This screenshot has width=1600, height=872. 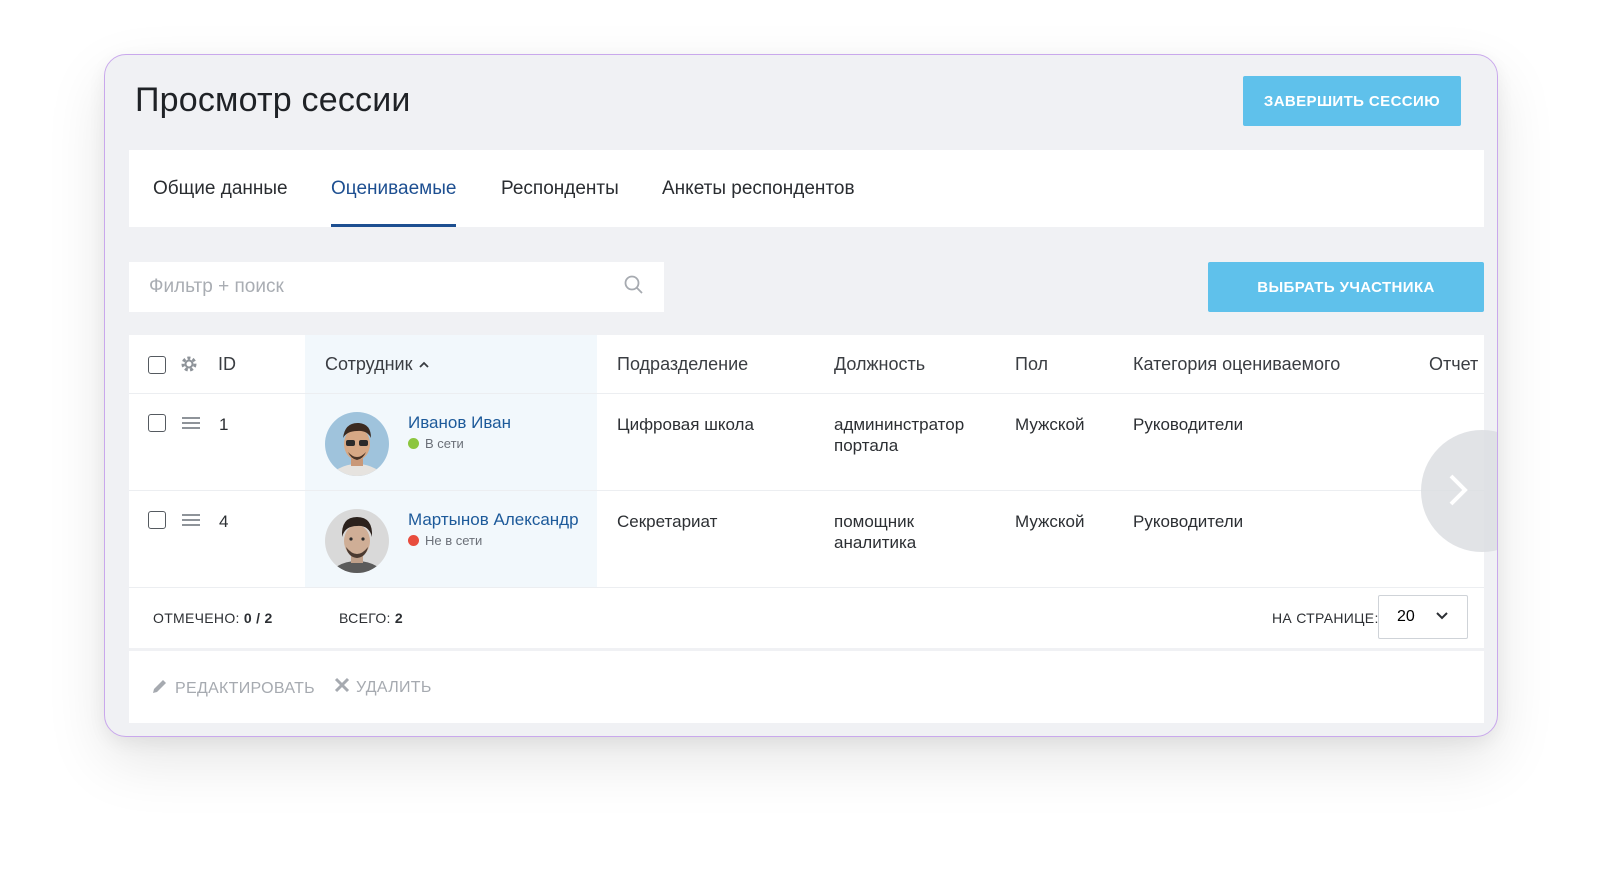 What do you see at coordinates (258, 618) in the screenshot?
I see `checked-count-value: 0 / 2` at bounding box center [258, 618].